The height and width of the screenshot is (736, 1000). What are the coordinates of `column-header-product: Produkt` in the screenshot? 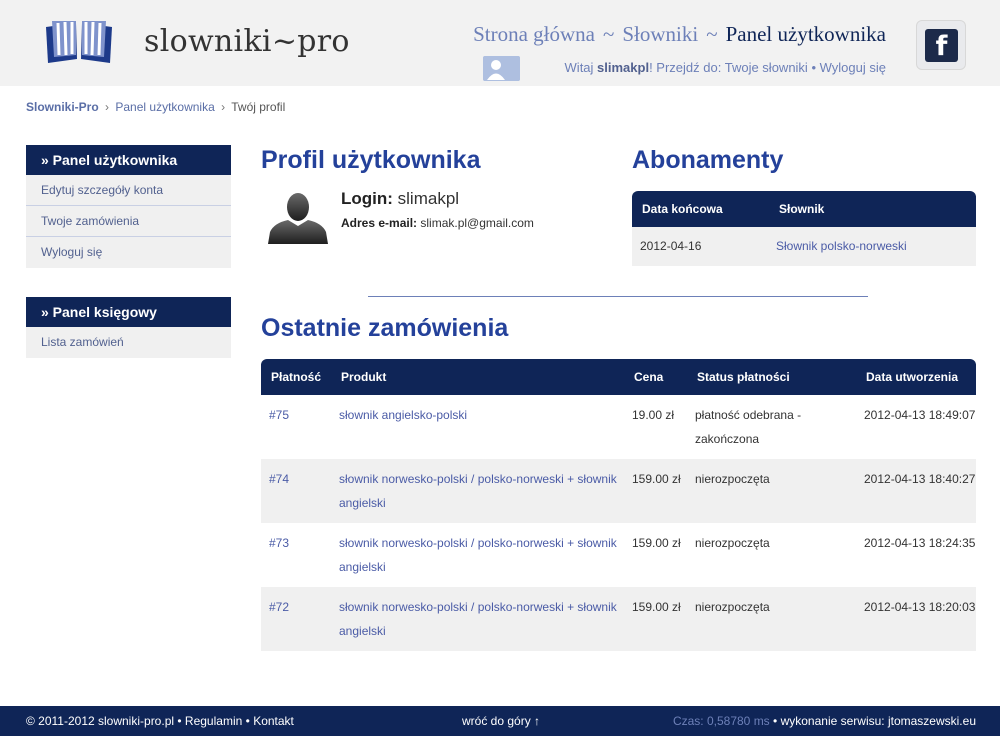 It's located at (477, 377).